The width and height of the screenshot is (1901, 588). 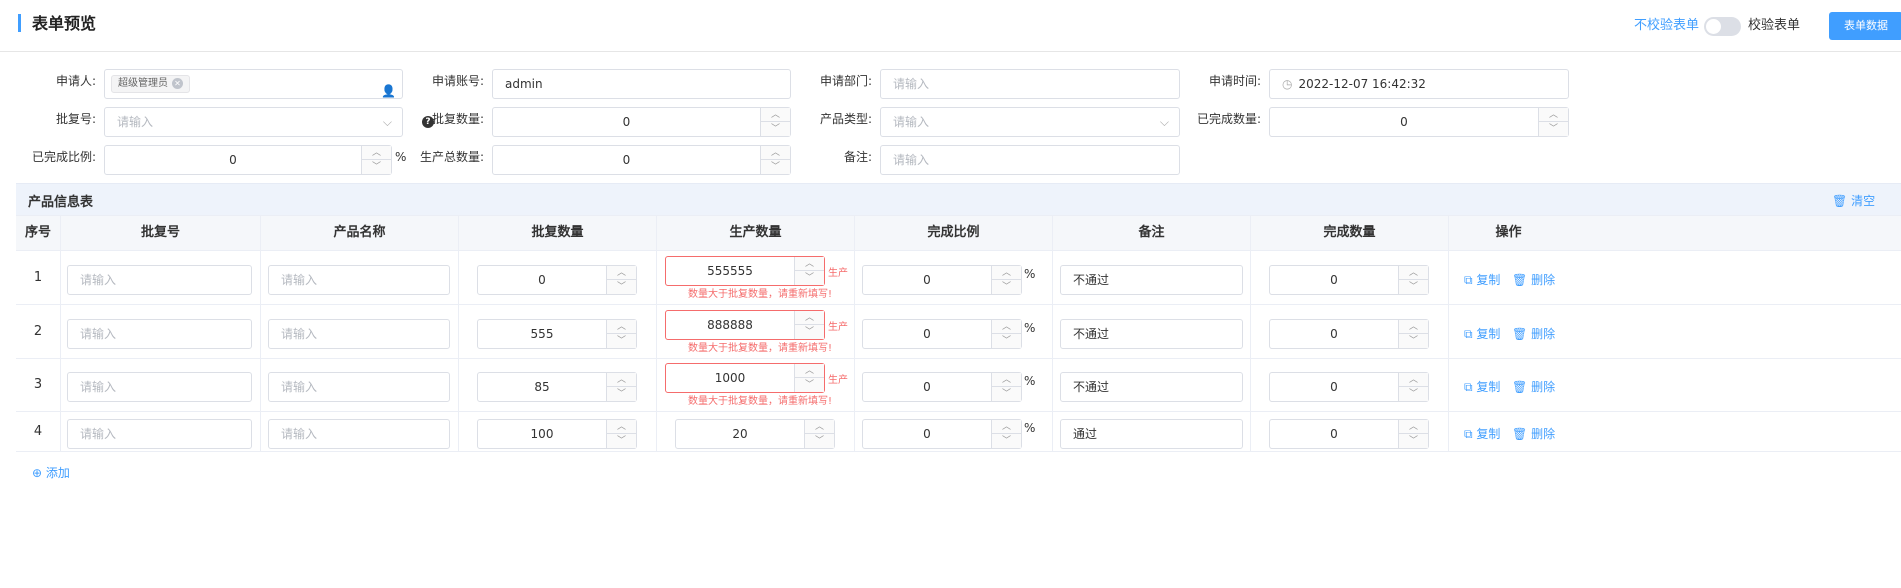 What do you see at coordinates (1030, 160) in the screenshot?
I see `remark-field: 请输入` at bounding box center [1030, 160].